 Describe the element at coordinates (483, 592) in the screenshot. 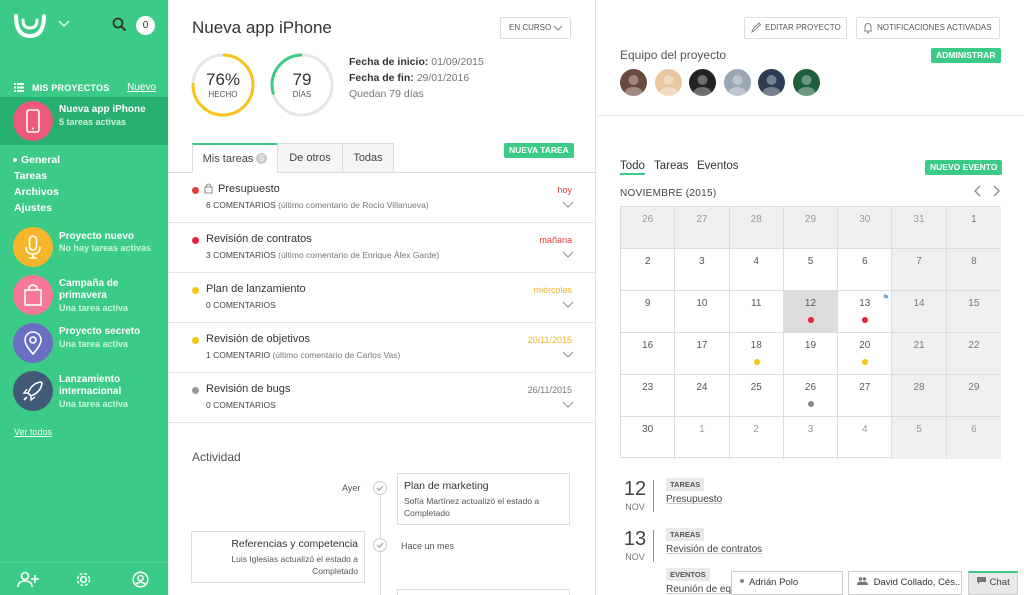

I see `activity-card` at that location.